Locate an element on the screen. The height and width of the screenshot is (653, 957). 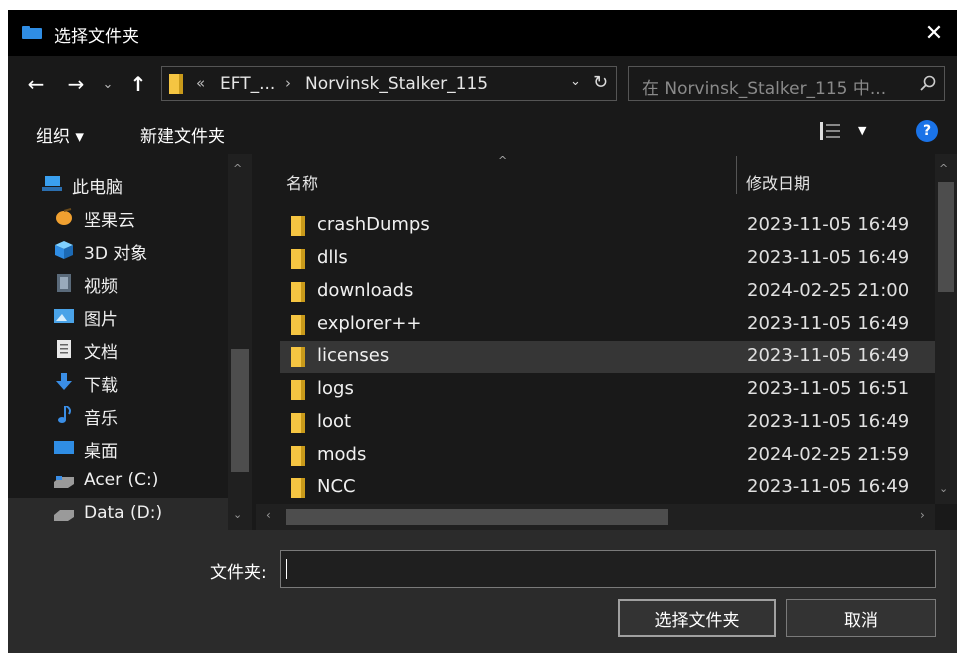
file-row: crashDumps 2023-11-05 16:49 is located at coordinates (607, 226).